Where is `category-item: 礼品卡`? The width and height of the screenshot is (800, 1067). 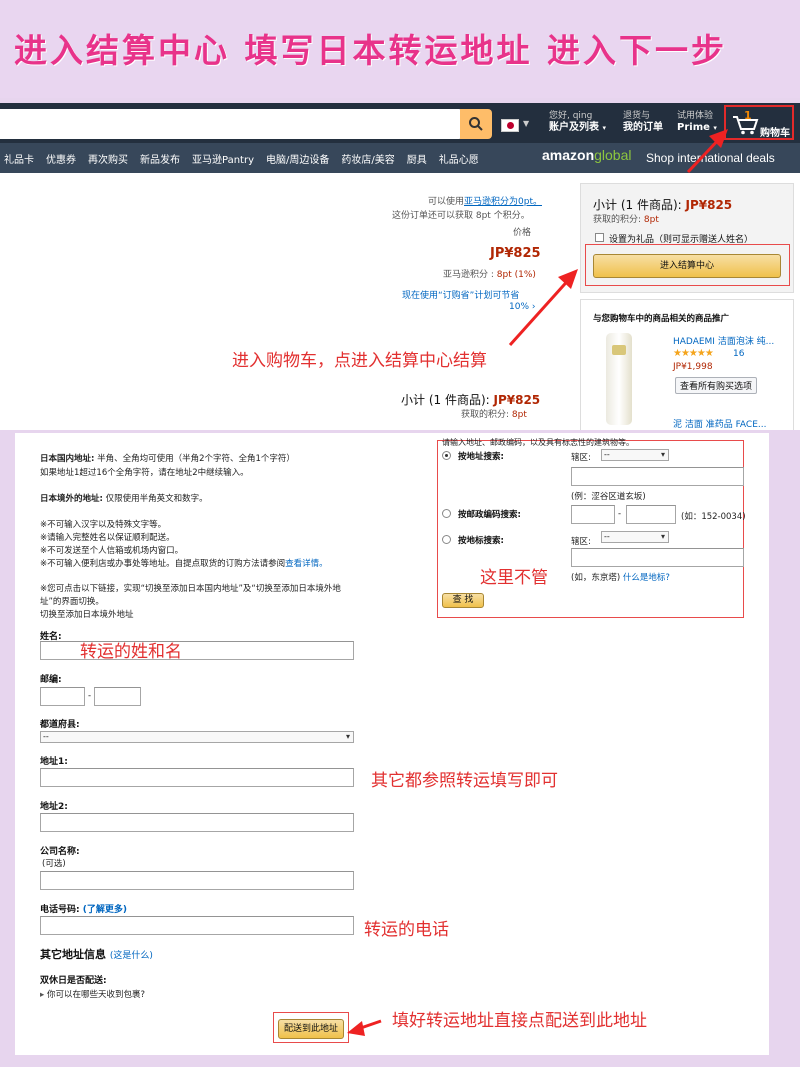 category-item: 礼品卡 is located at coordinates (19, 158).